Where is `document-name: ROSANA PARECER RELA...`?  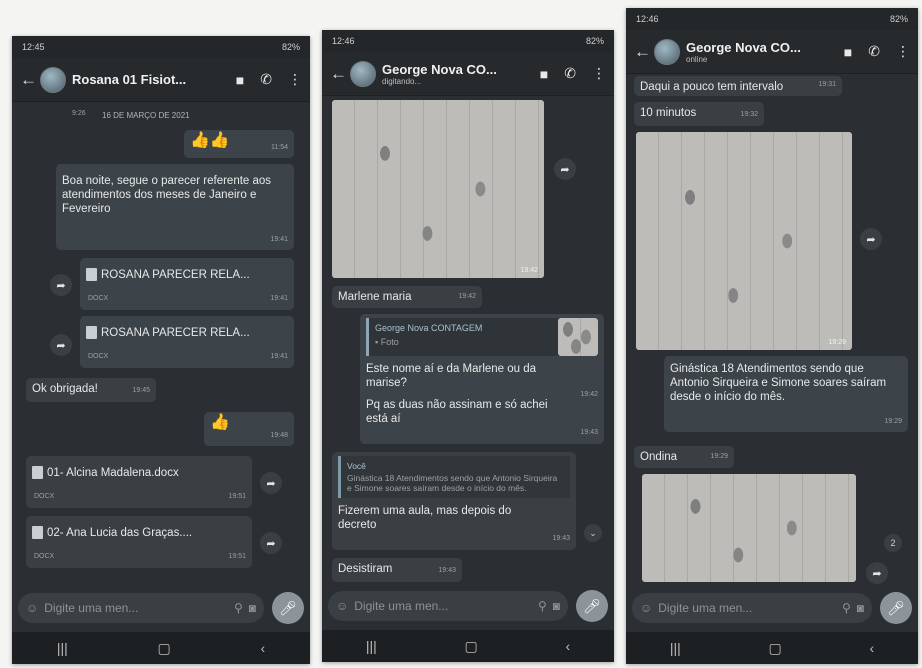 document-name: ROSANA PARECER RELA... is located at coordinates (175, 275).